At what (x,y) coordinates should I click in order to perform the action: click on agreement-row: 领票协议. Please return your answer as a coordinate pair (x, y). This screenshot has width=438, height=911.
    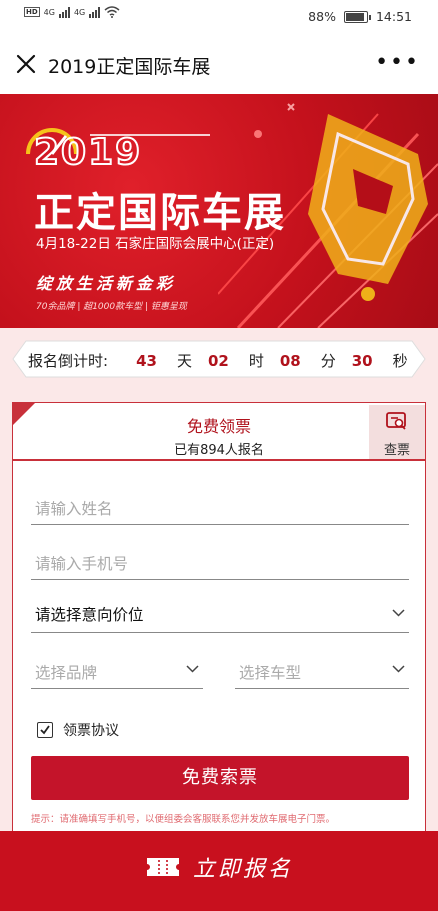
    Looking at the image, I should click on (78, 730).